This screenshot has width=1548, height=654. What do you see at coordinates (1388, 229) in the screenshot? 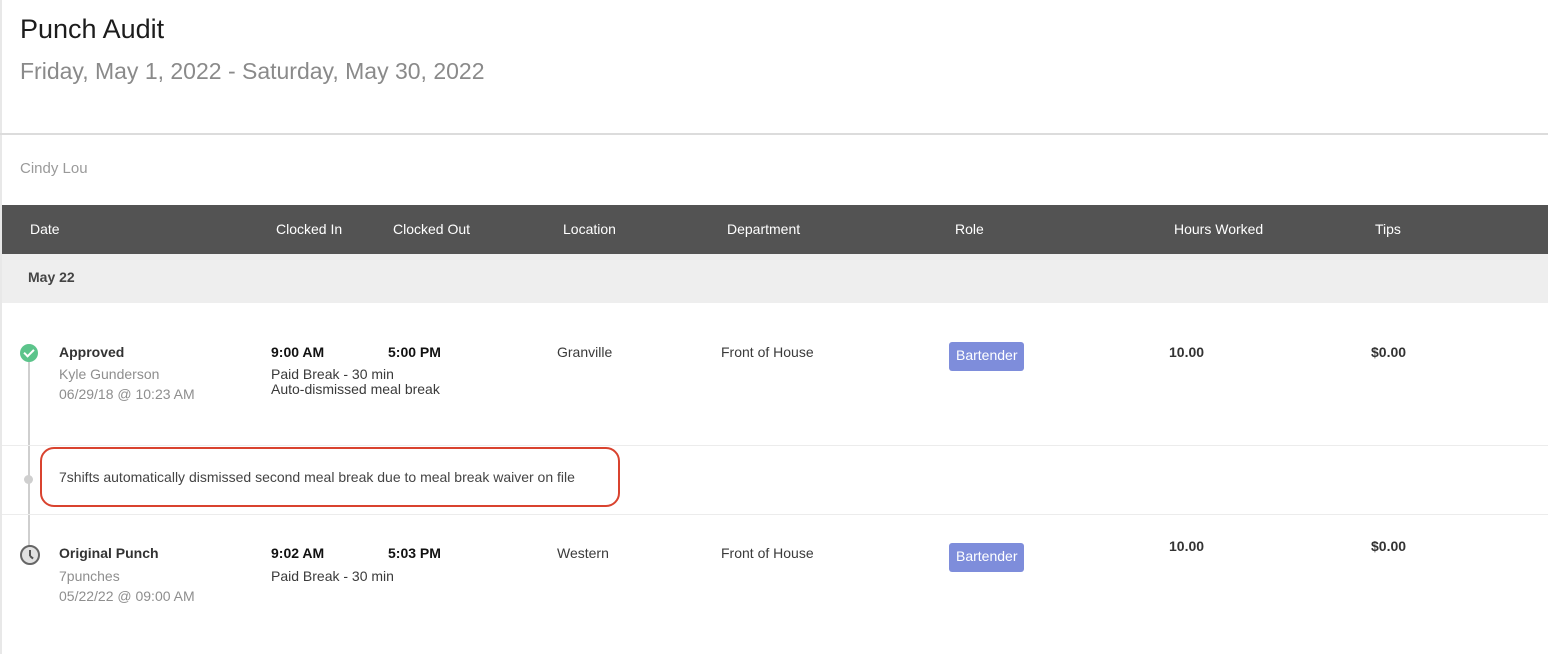
I see `column-tips: Tips` at bounding box center [1388, 229].